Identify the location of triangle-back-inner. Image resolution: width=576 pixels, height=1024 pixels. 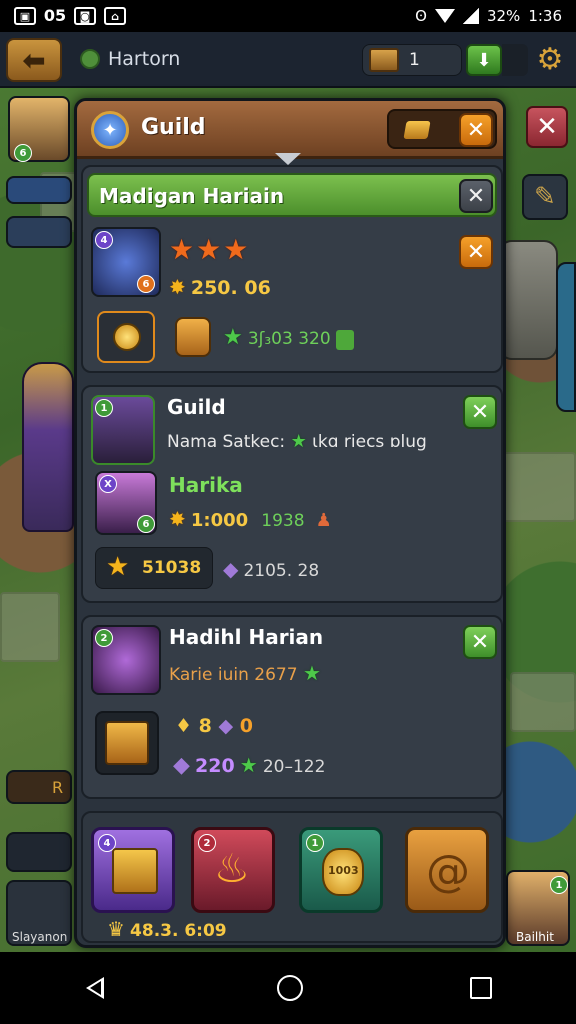
(95, 988).